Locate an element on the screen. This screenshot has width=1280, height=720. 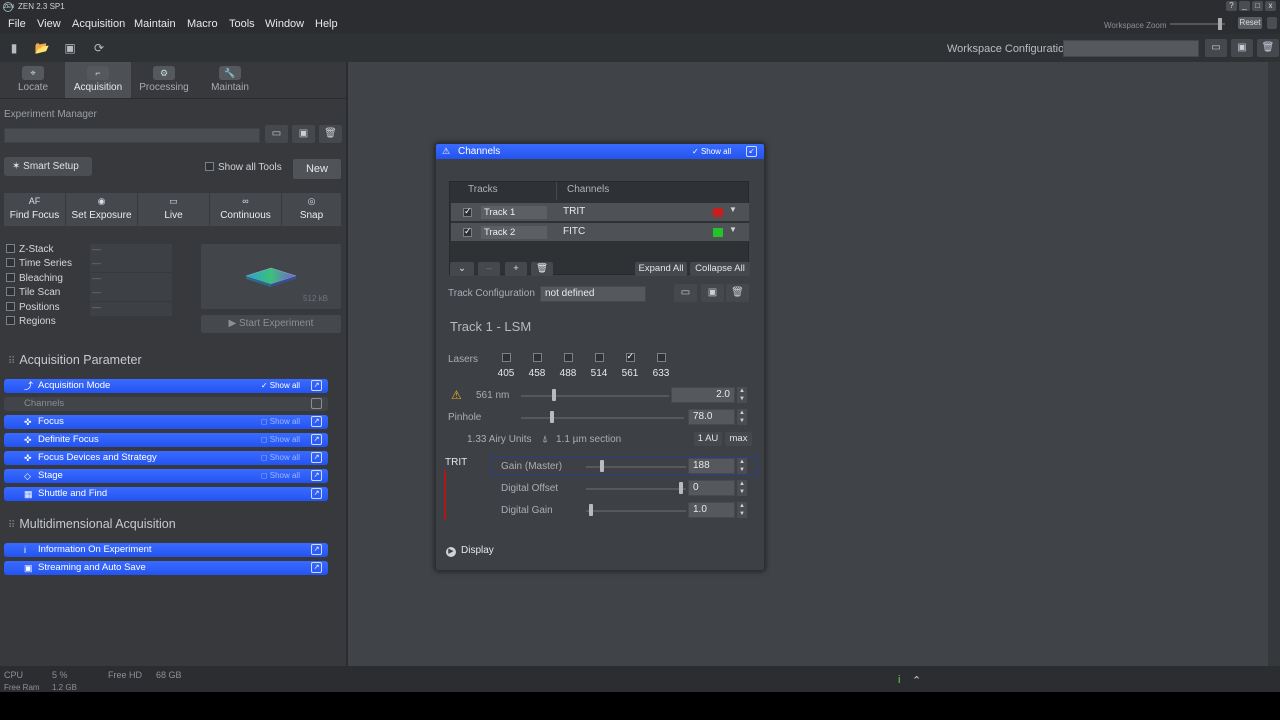
add-track-icon: + is located at coordinates (516, 269).